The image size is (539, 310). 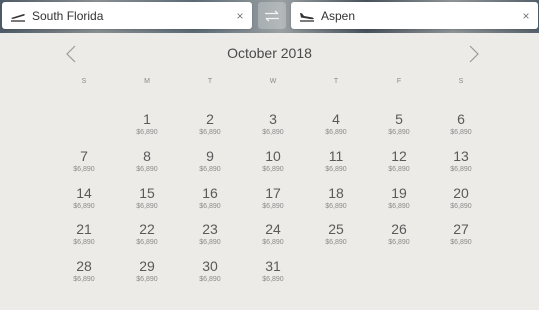 What do you see at coordinates (399, 193) in the screenshot?
I see `day-number: 19` at bounding box center [399, 193].